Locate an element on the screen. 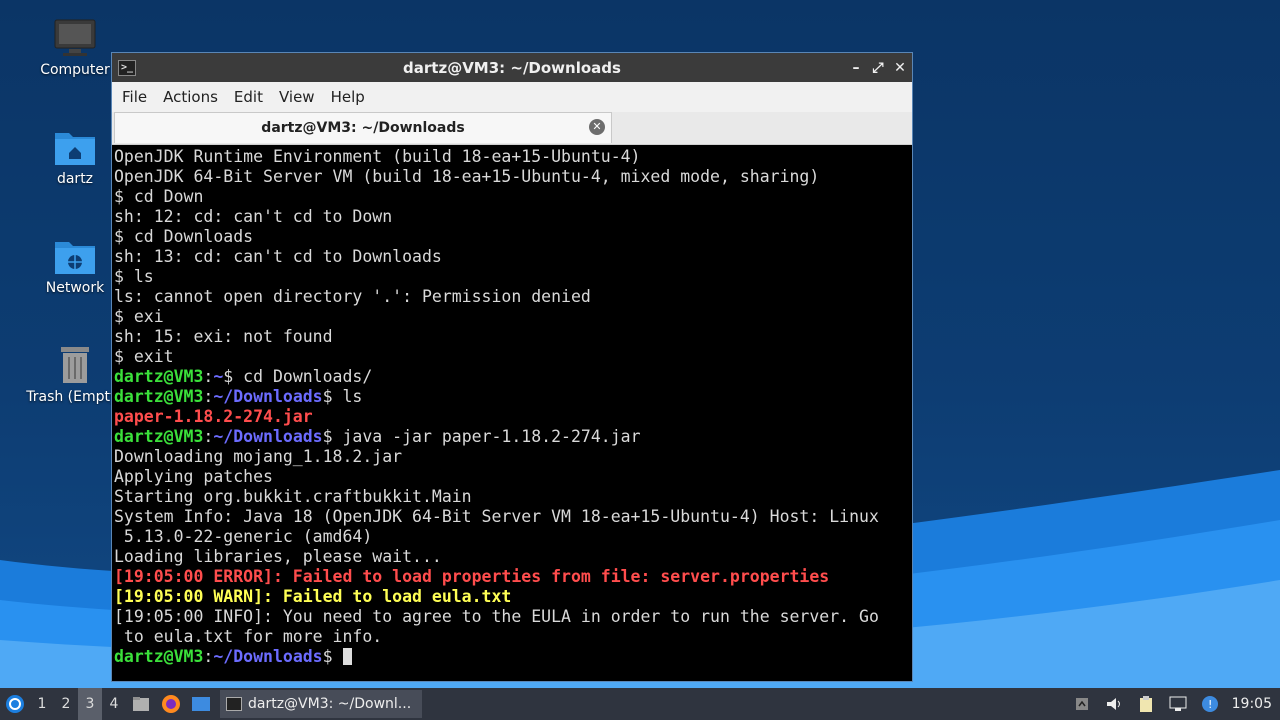  terminal-task-icon is located at coordinates (234, 704).